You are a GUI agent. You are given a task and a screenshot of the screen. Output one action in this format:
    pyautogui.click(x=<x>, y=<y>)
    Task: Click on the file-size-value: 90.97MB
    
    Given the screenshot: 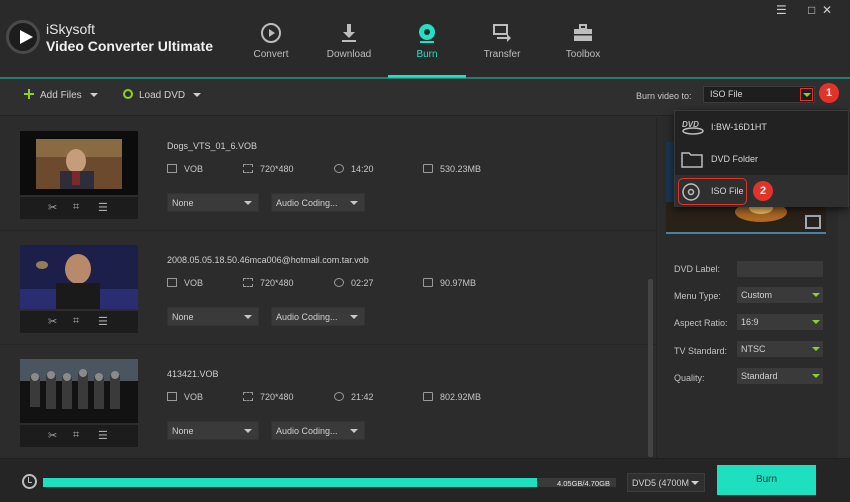 What is the action you would take?
    pyautogui.click(x=458, y=283)
    